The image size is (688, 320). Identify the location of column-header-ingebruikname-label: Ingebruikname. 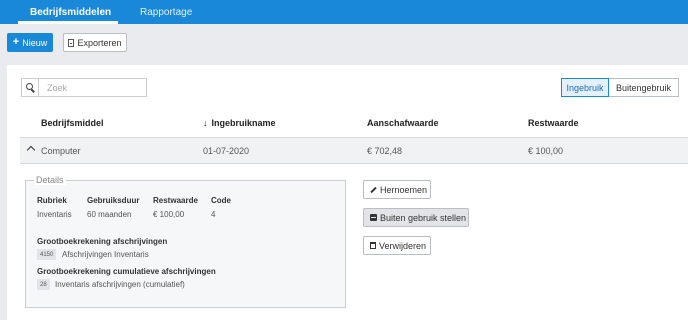
(243, 123).